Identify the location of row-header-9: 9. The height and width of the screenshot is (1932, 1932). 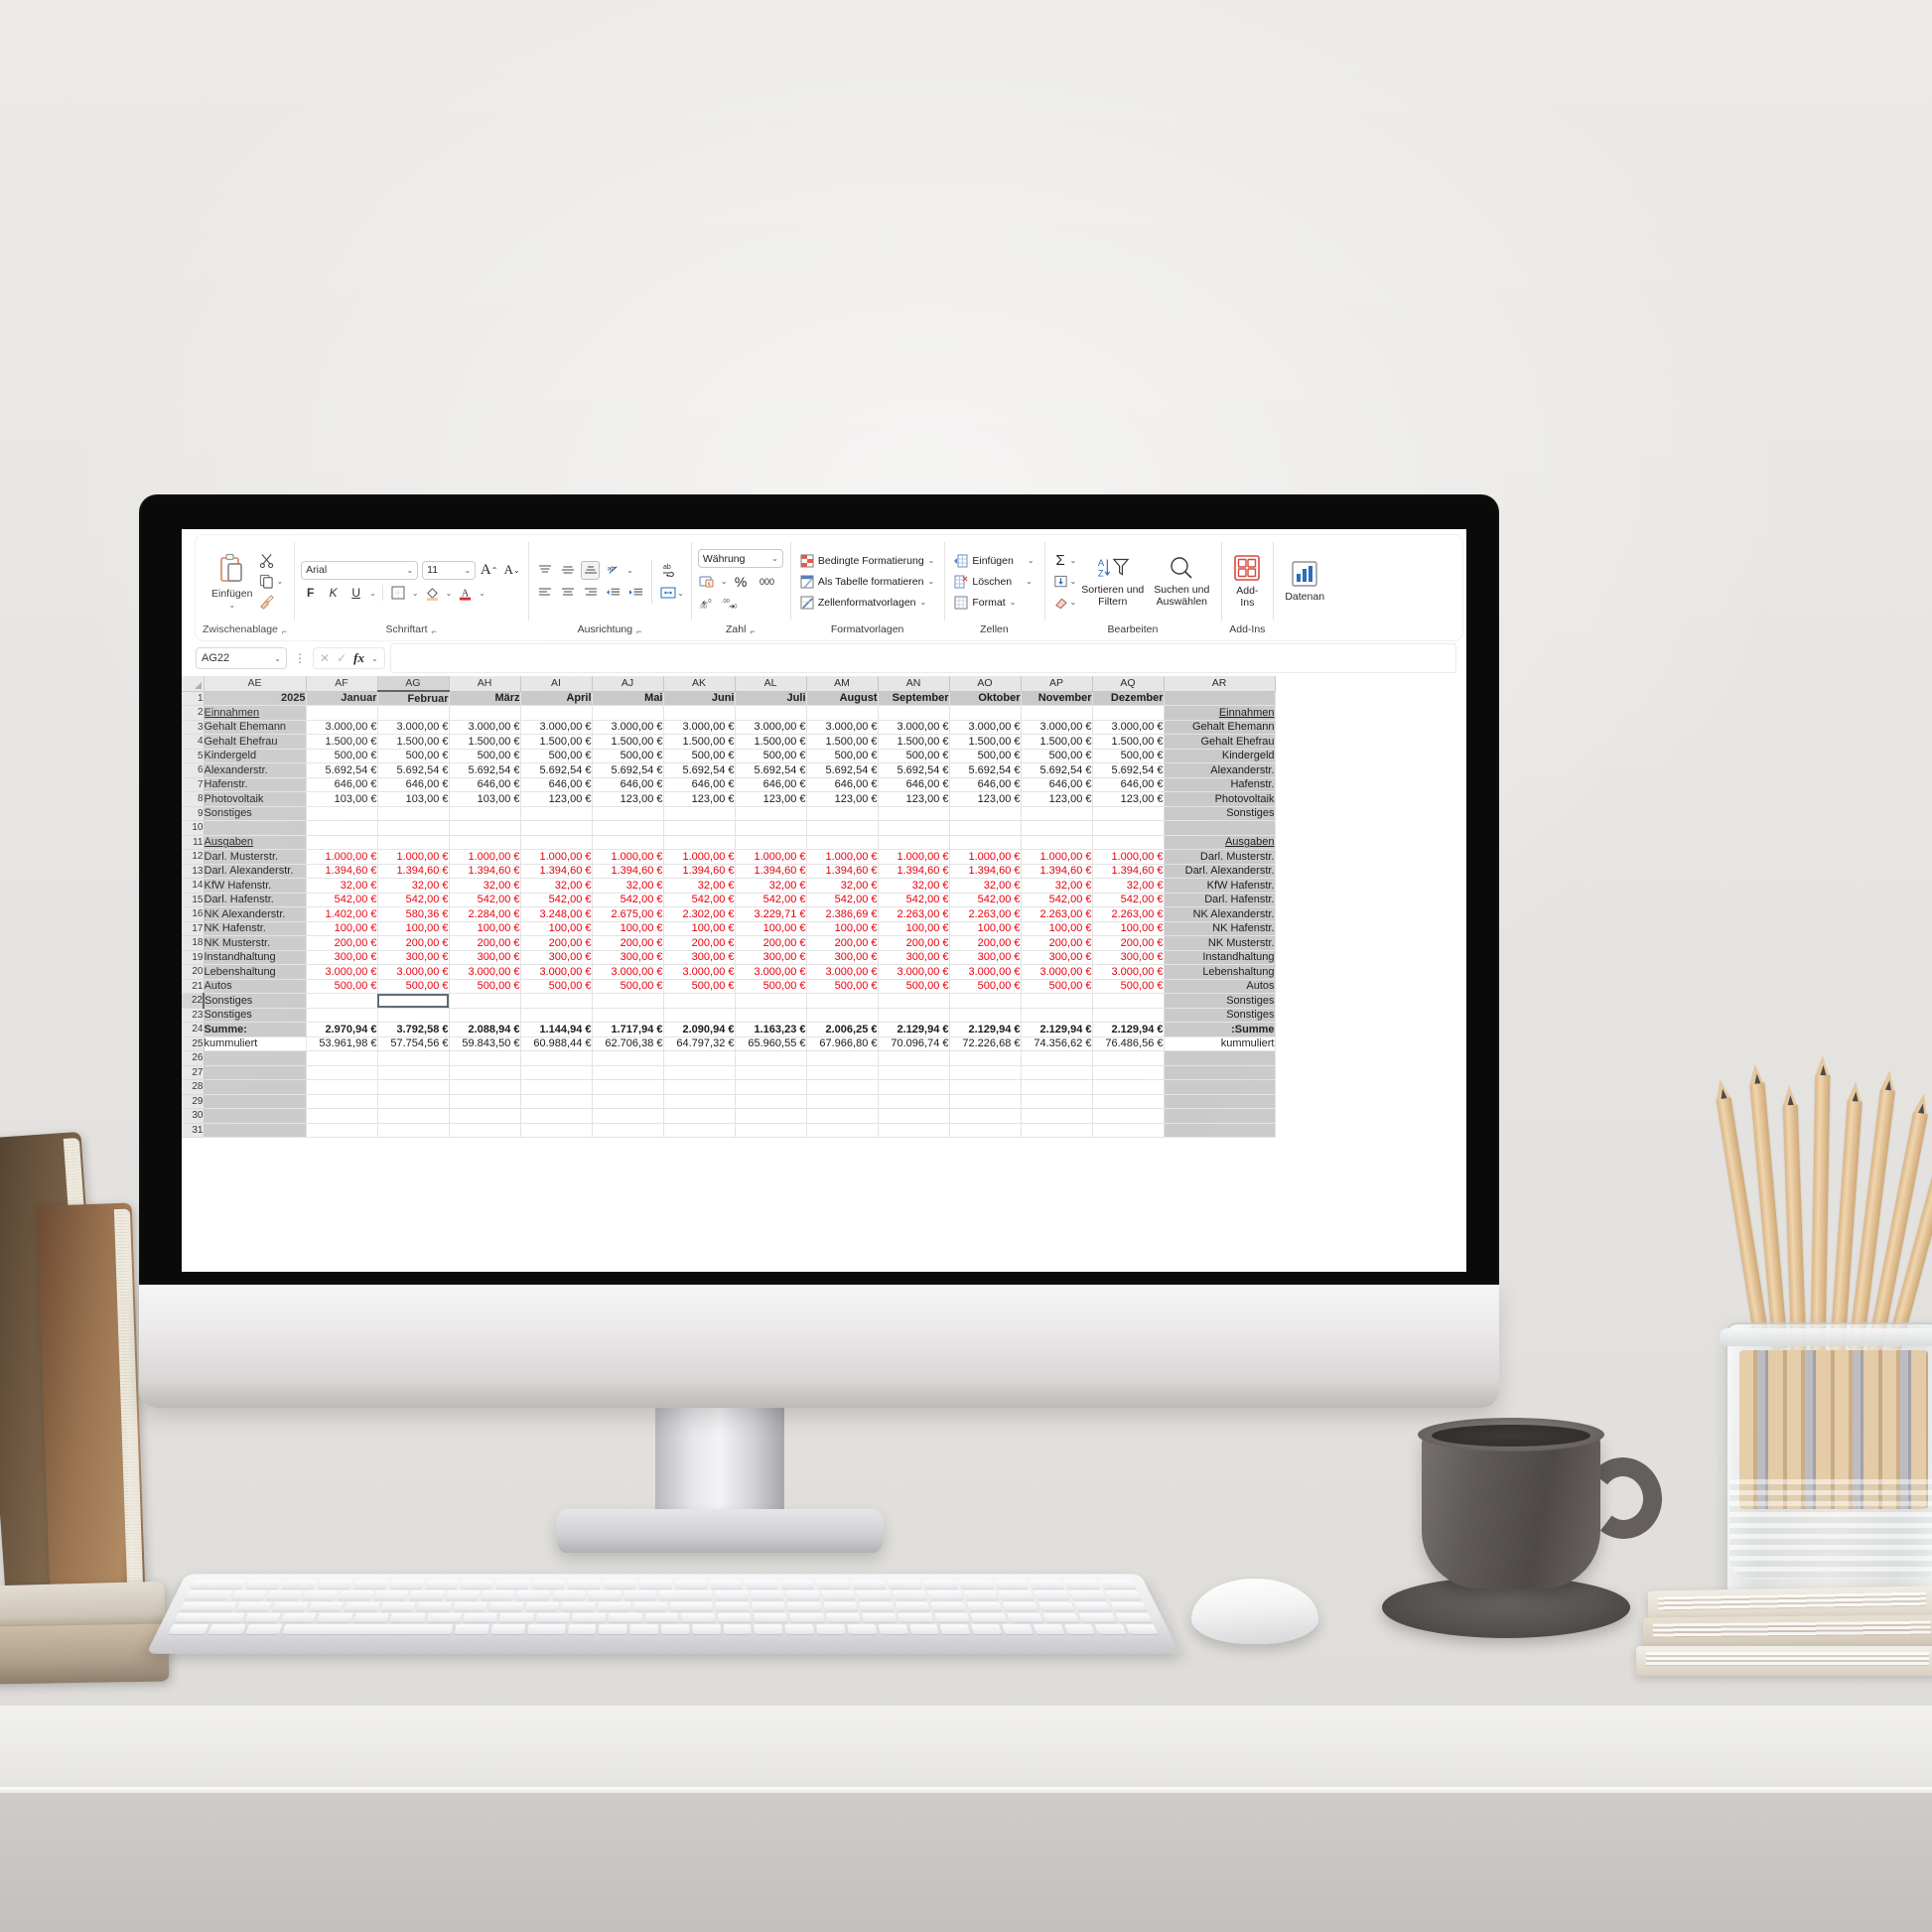
(194, 813).